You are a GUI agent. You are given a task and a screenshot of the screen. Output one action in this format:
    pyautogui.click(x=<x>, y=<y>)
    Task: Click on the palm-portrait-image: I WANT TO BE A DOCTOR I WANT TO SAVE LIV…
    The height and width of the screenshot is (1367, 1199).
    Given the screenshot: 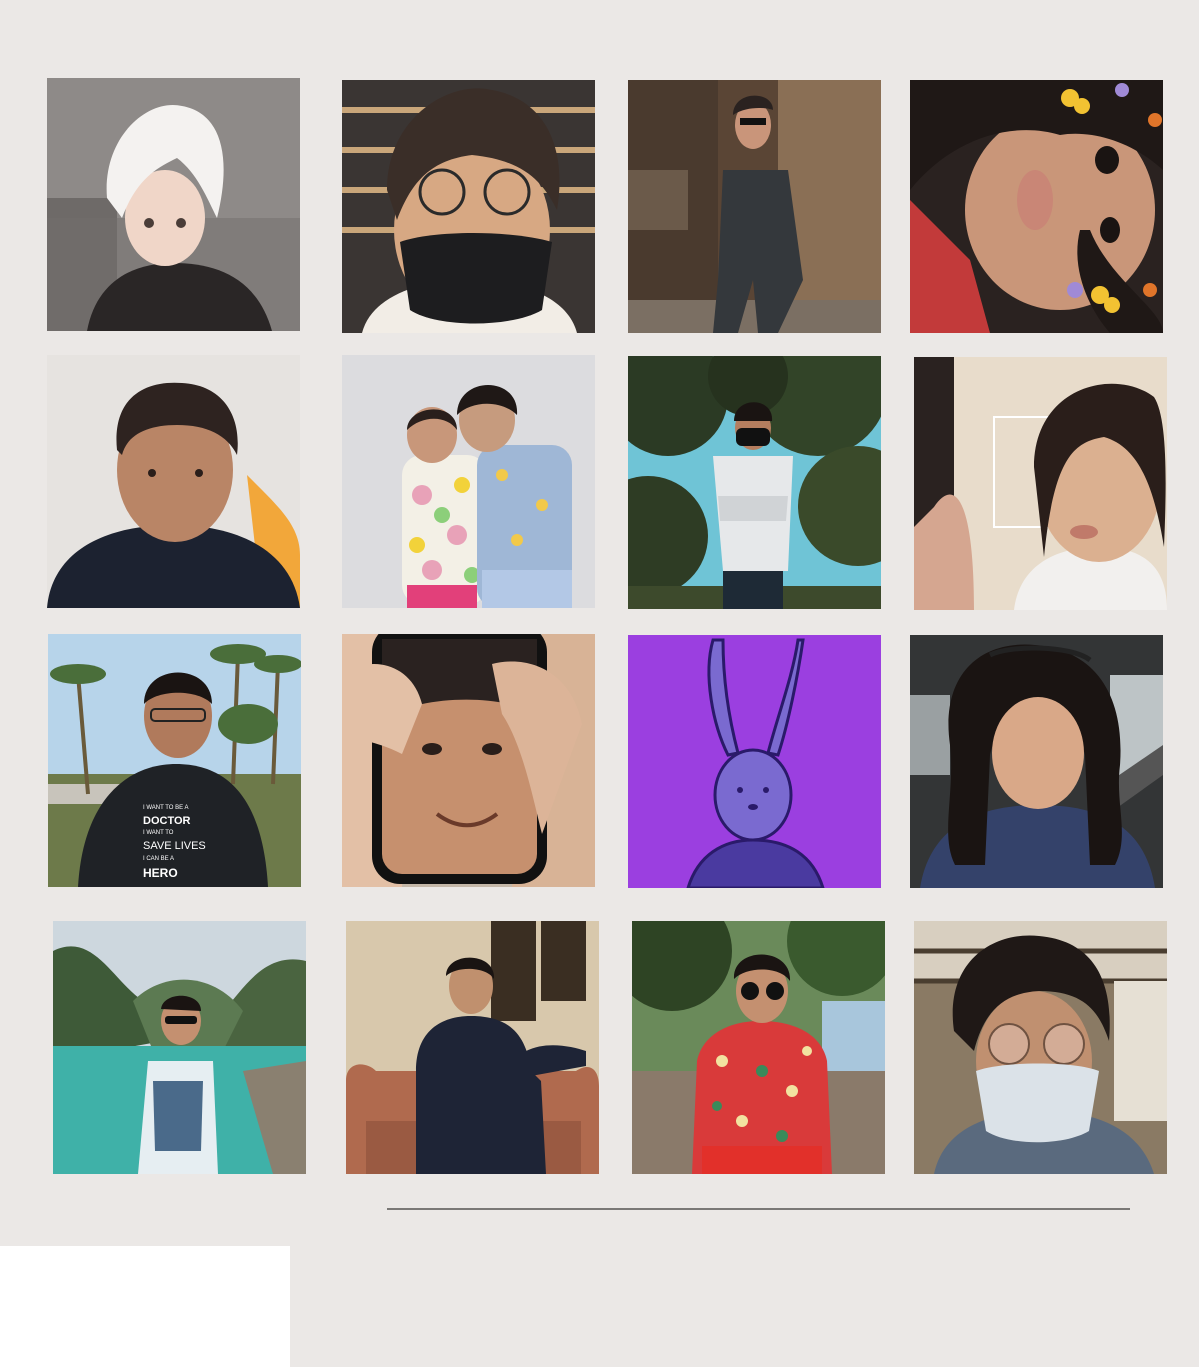 What is the action you would take?
    pyautogui.click(x=174, y=760)
    